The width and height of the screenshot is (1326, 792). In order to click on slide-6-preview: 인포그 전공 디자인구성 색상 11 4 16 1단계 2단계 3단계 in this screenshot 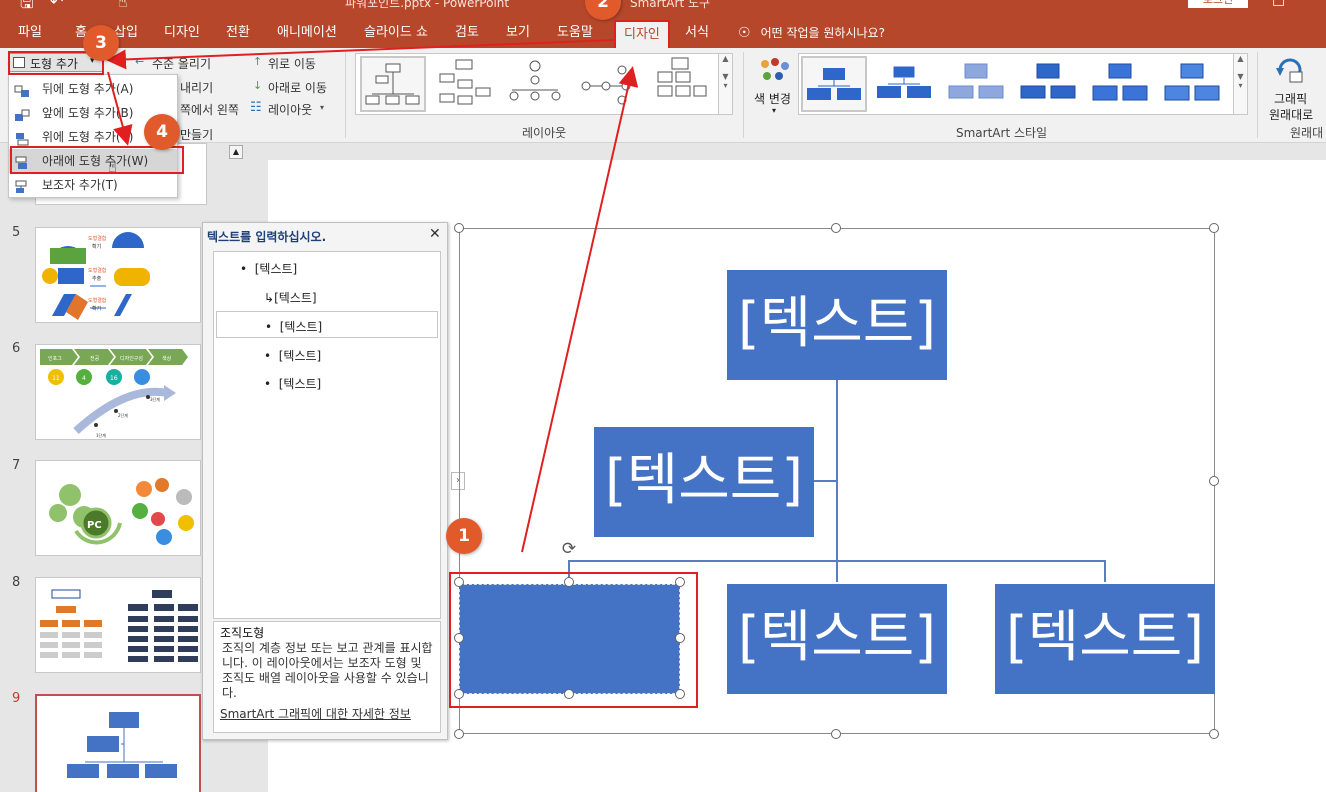, I will do `click(114, 393)`.